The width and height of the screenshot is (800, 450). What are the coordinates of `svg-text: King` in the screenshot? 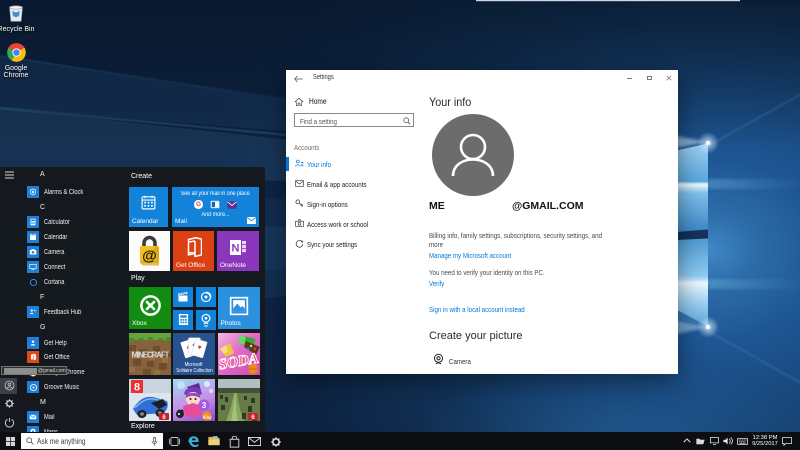 It's located at (206, 417).